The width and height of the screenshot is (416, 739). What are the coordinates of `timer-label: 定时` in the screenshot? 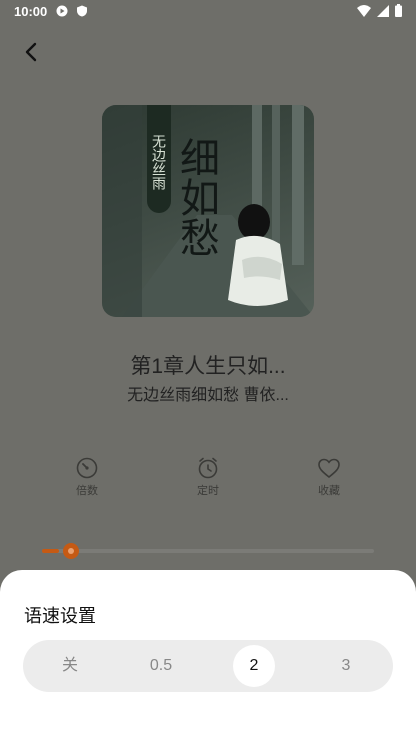 It's located at (208, 491).